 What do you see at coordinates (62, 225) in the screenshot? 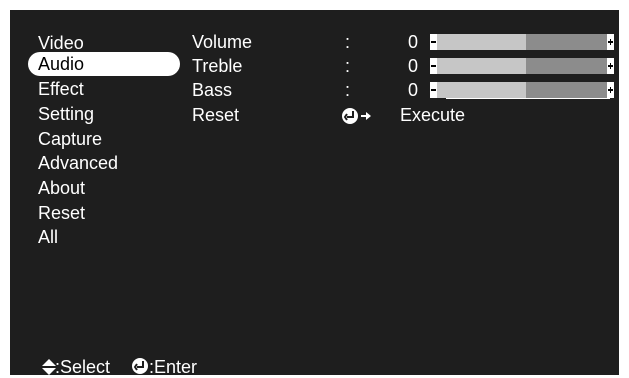
I see `menu-item-label: Reset All` at bounding box center [62, 225].